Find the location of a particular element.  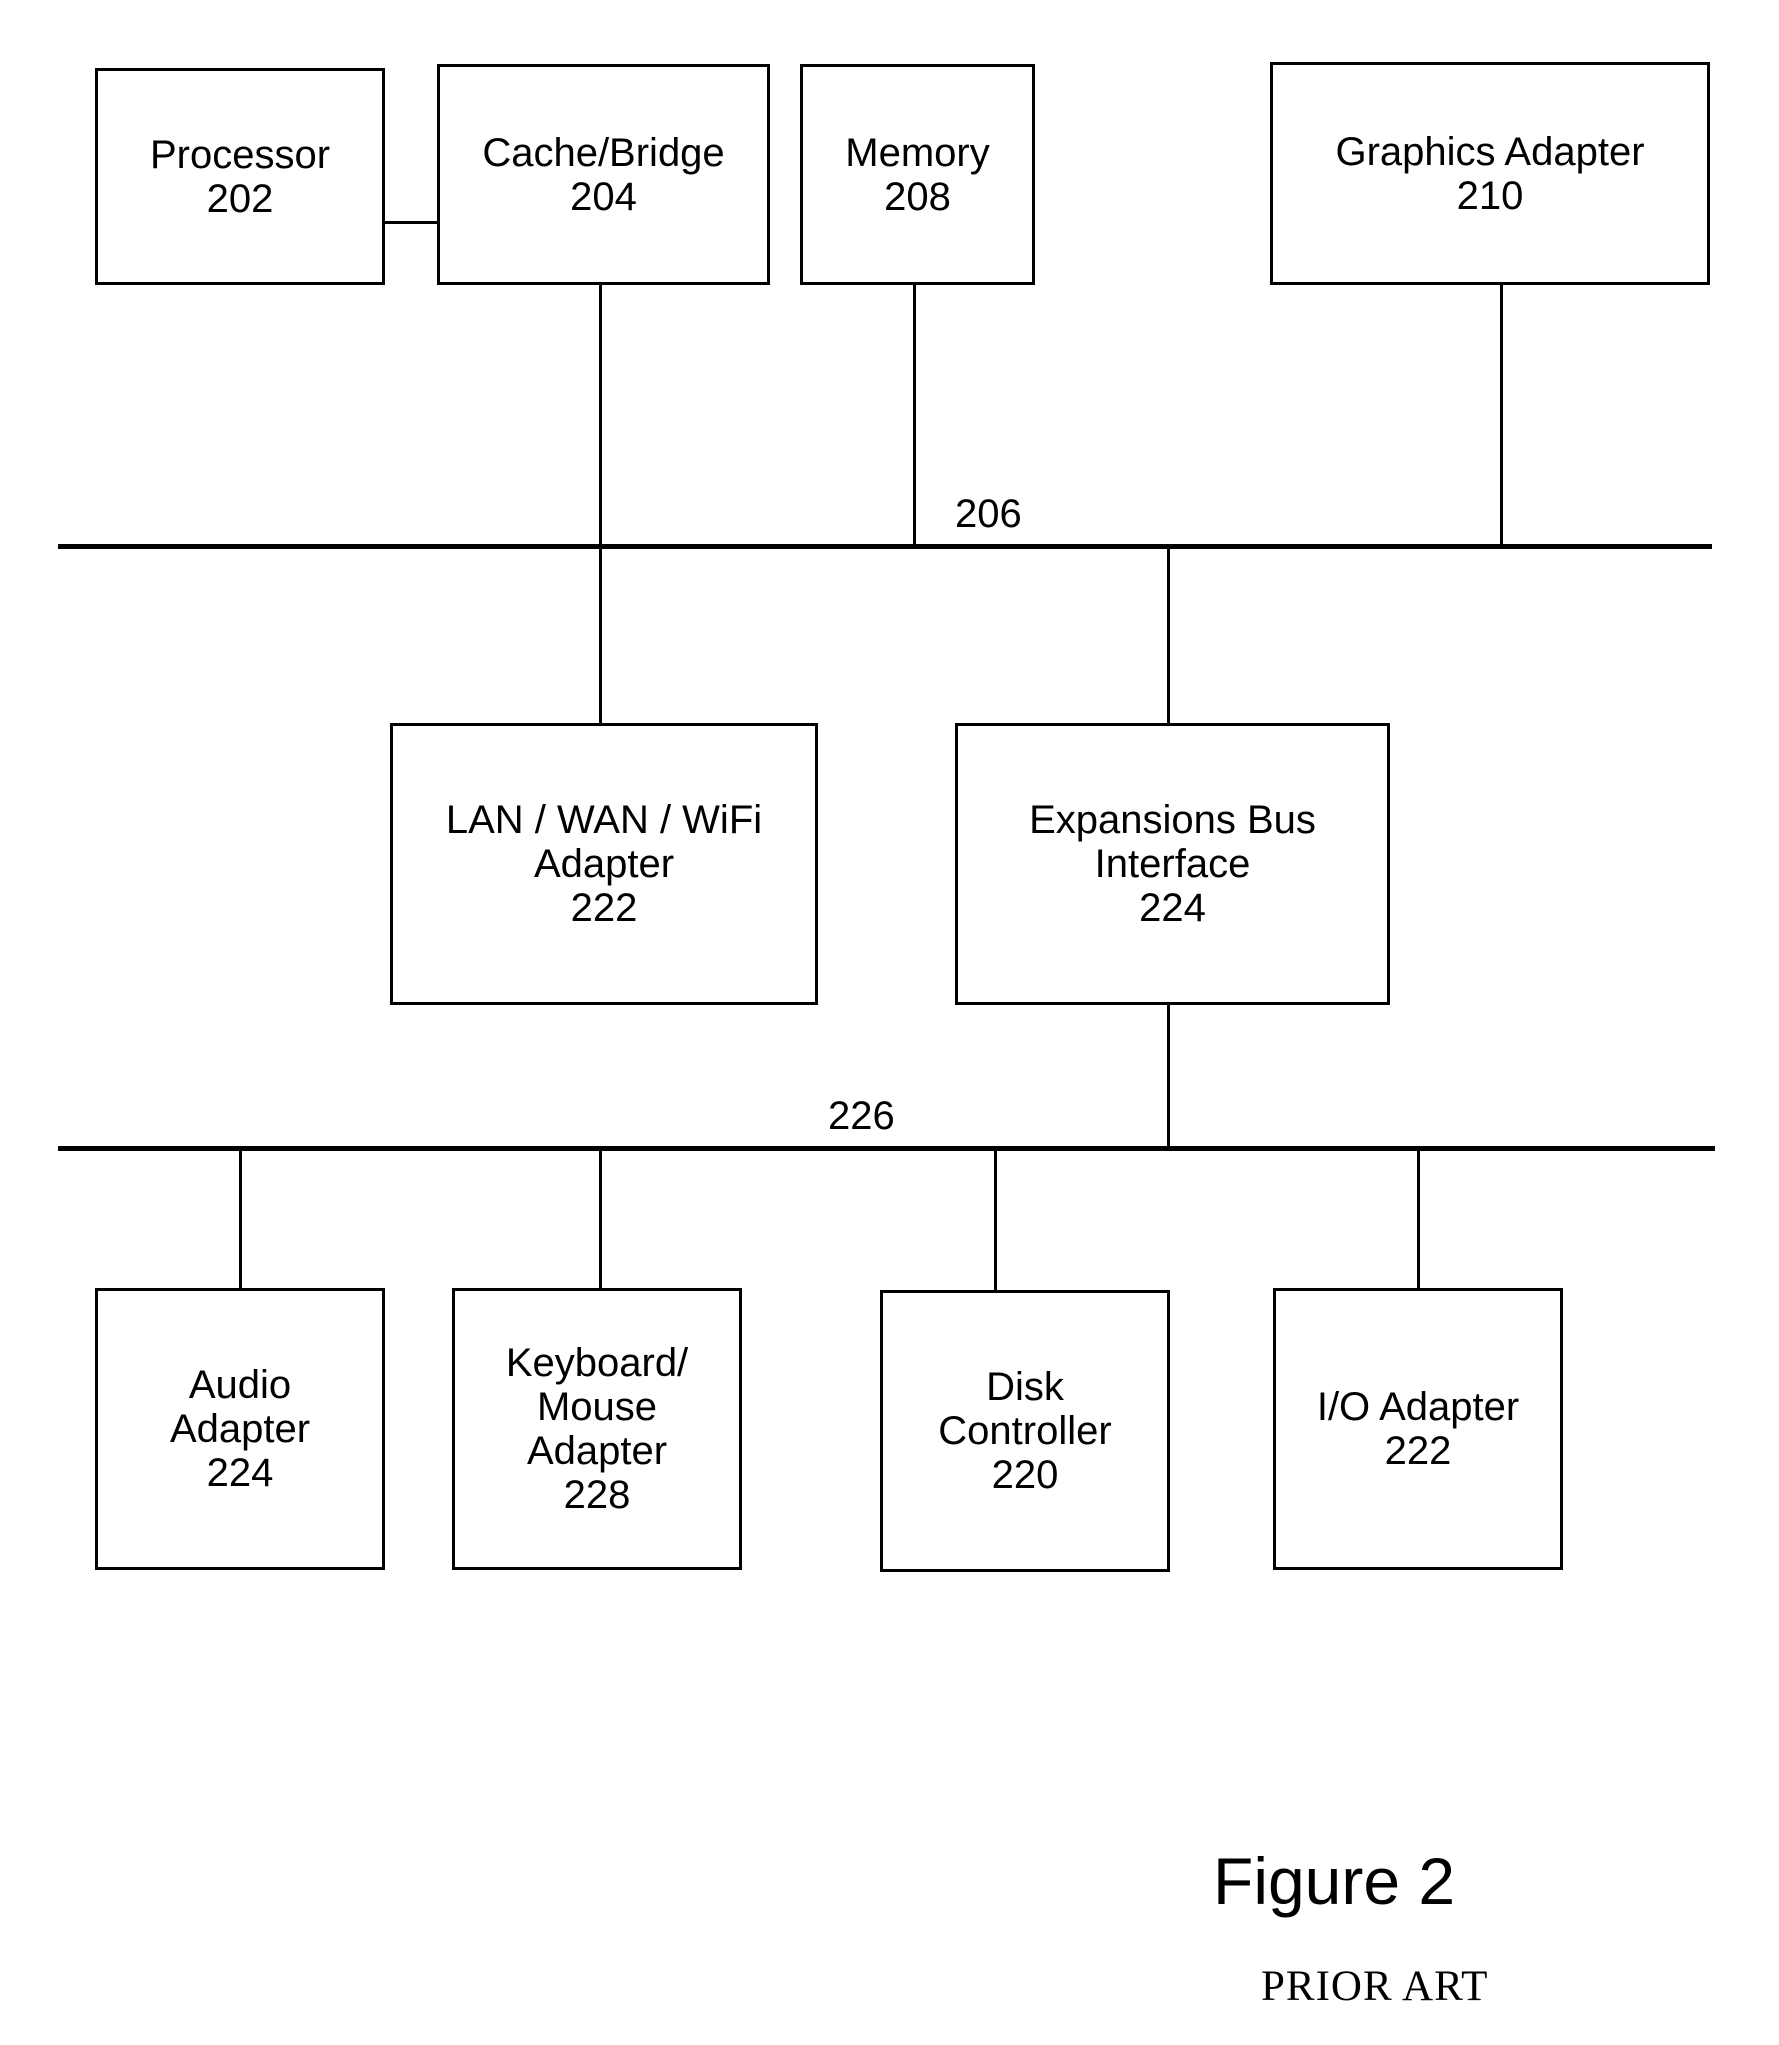

block-processor-202: Processor 202 is located at coordinates (240, 176).